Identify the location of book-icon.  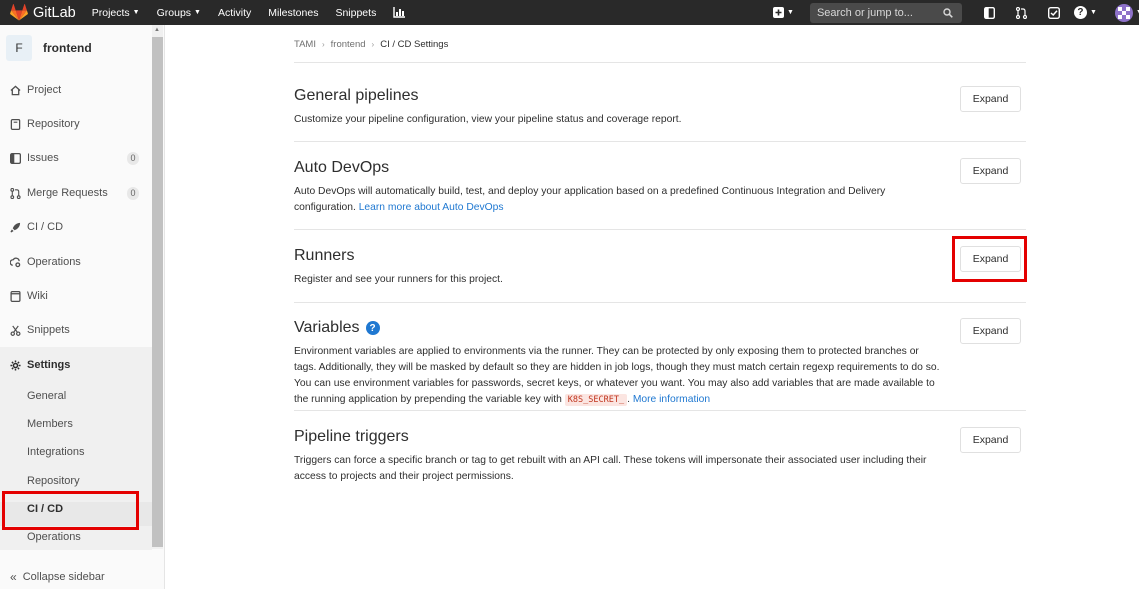
(15, 124).